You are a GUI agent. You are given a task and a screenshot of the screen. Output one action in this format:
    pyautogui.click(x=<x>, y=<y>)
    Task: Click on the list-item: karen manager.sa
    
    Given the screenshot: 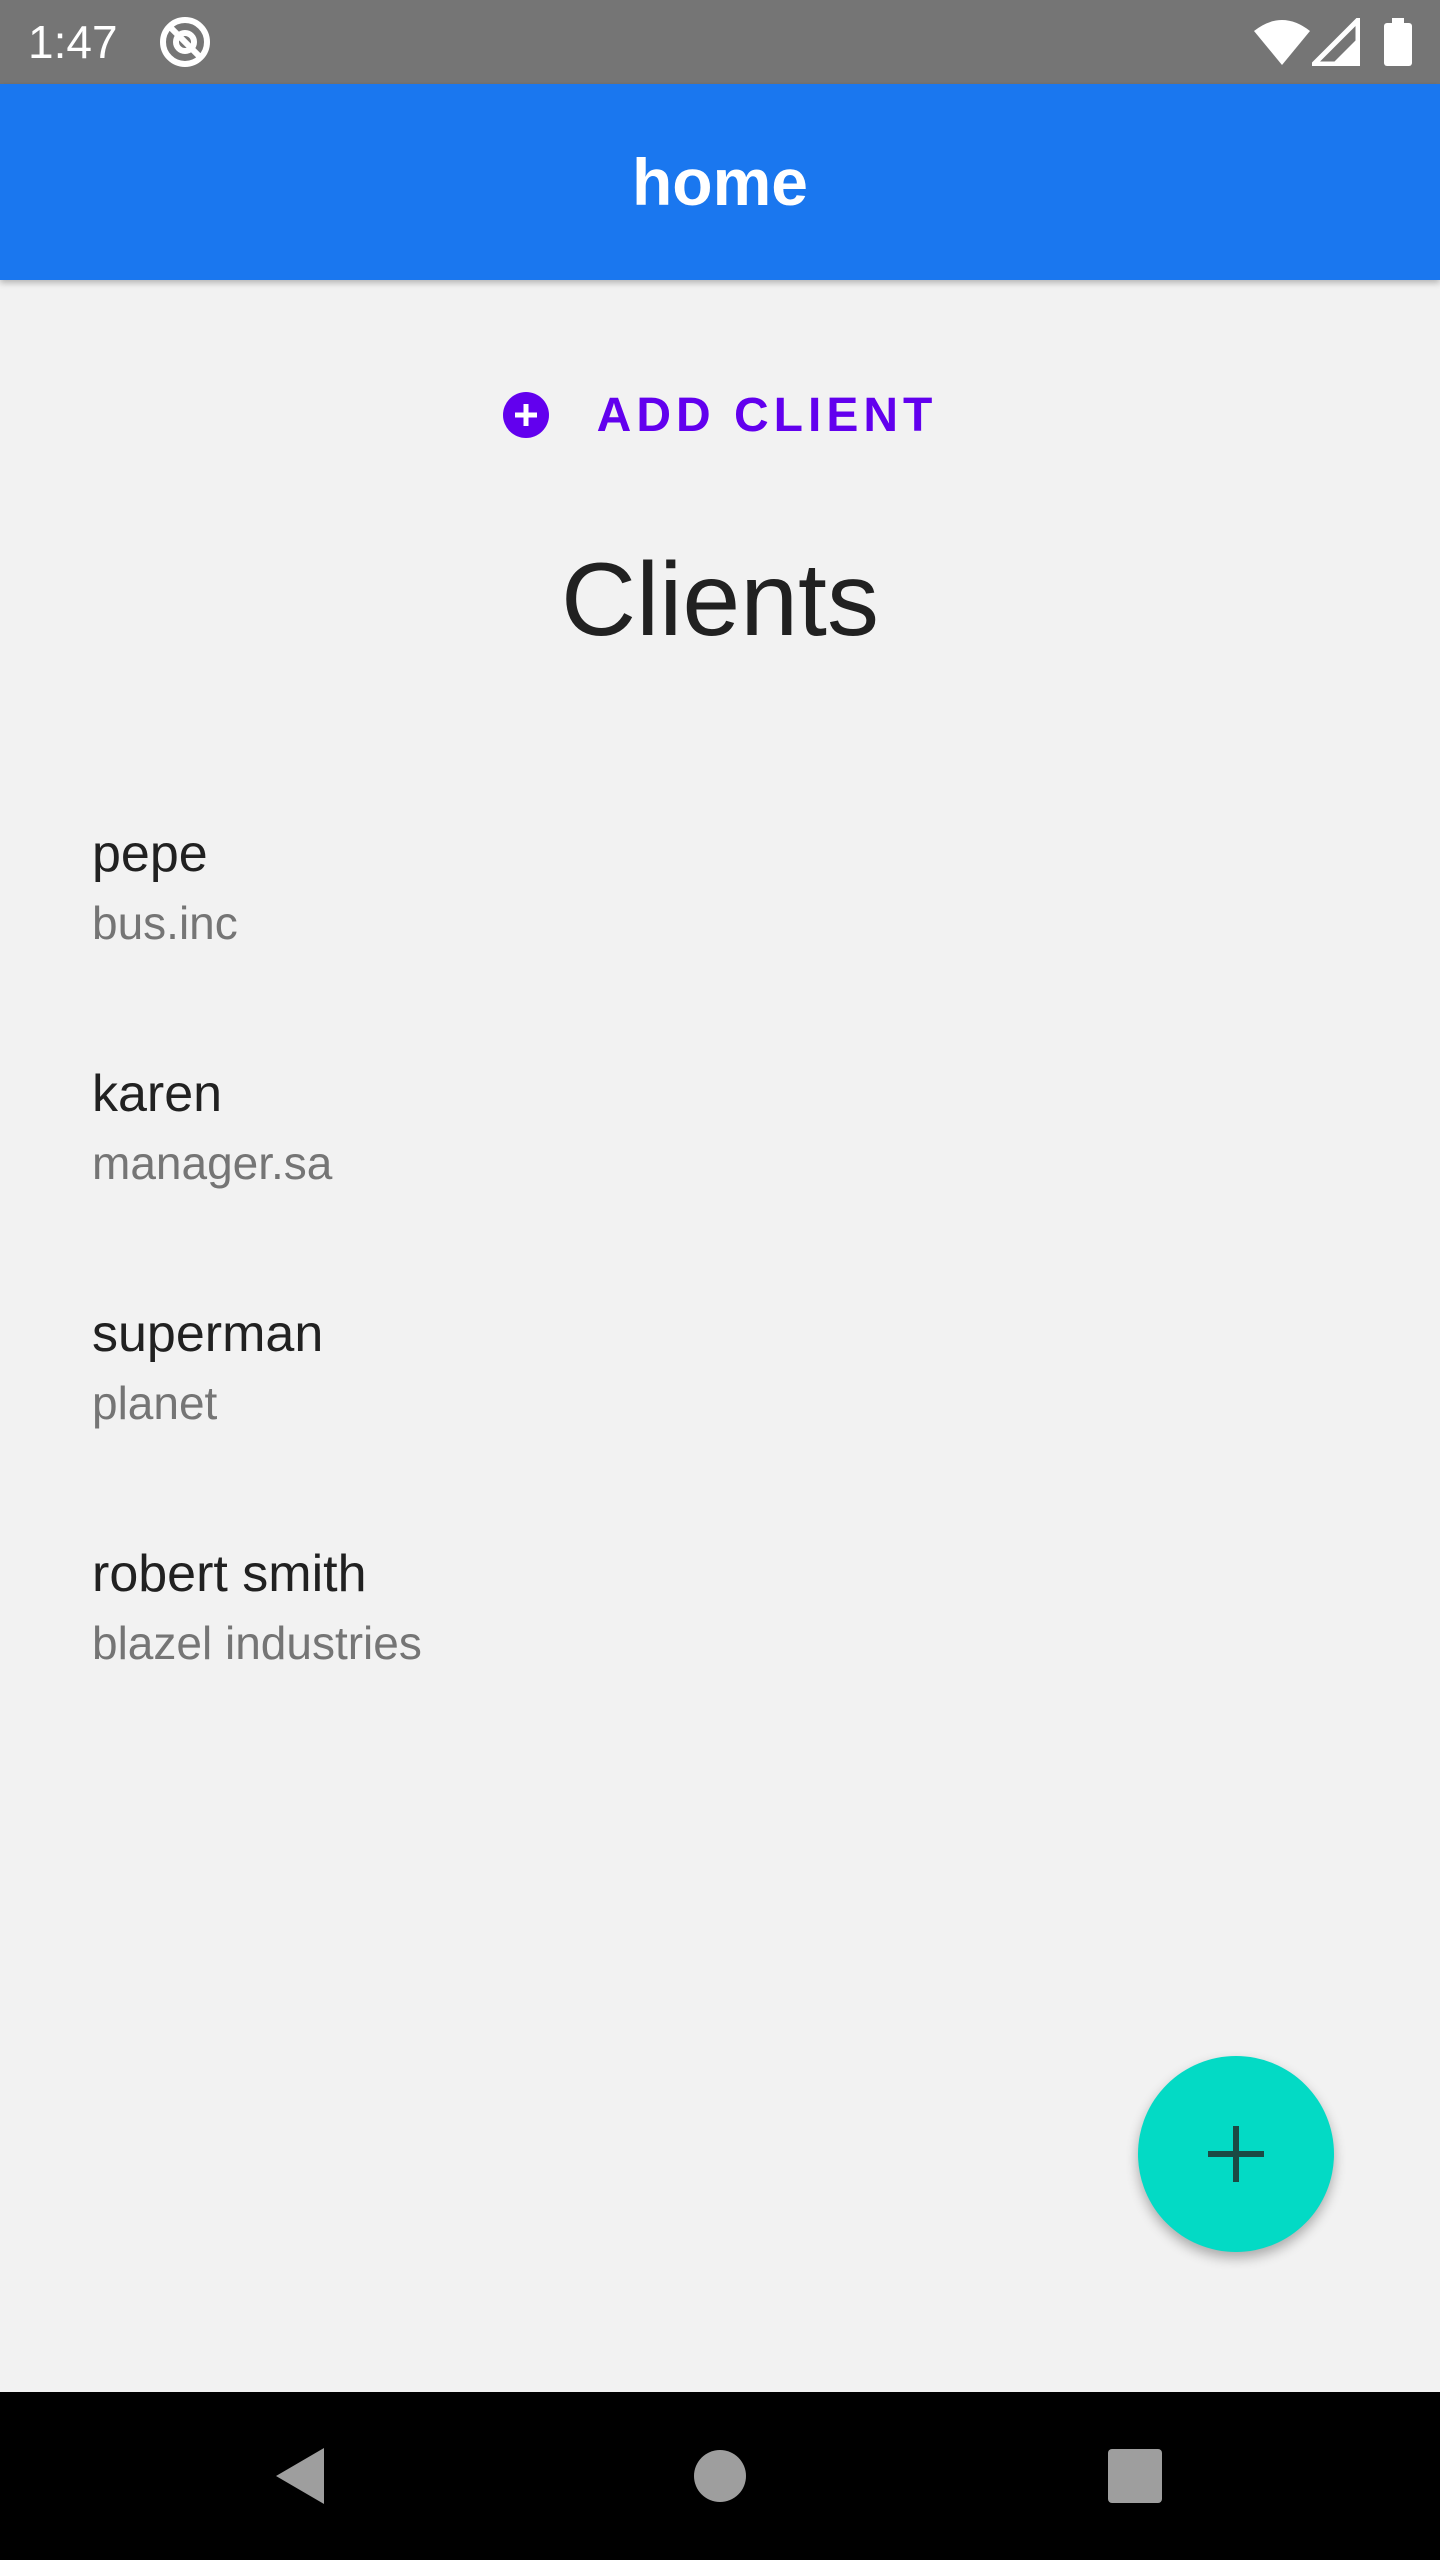 What is the action you would take?
    pyautogui.click(x=720, y=1160)
    